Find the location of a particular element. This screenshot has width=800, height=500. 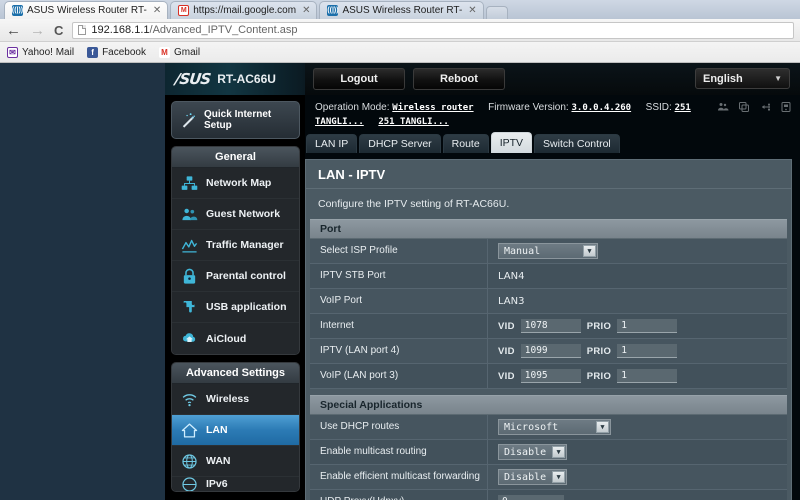

clone-icon is located at coordinates (744, 107).